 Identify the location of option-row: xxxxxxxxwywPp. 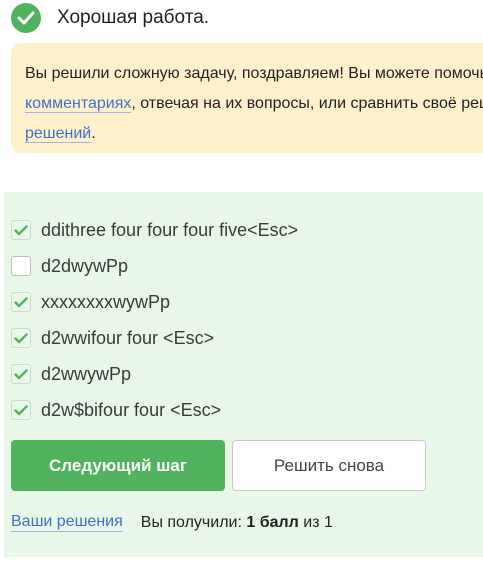
(154, 302).